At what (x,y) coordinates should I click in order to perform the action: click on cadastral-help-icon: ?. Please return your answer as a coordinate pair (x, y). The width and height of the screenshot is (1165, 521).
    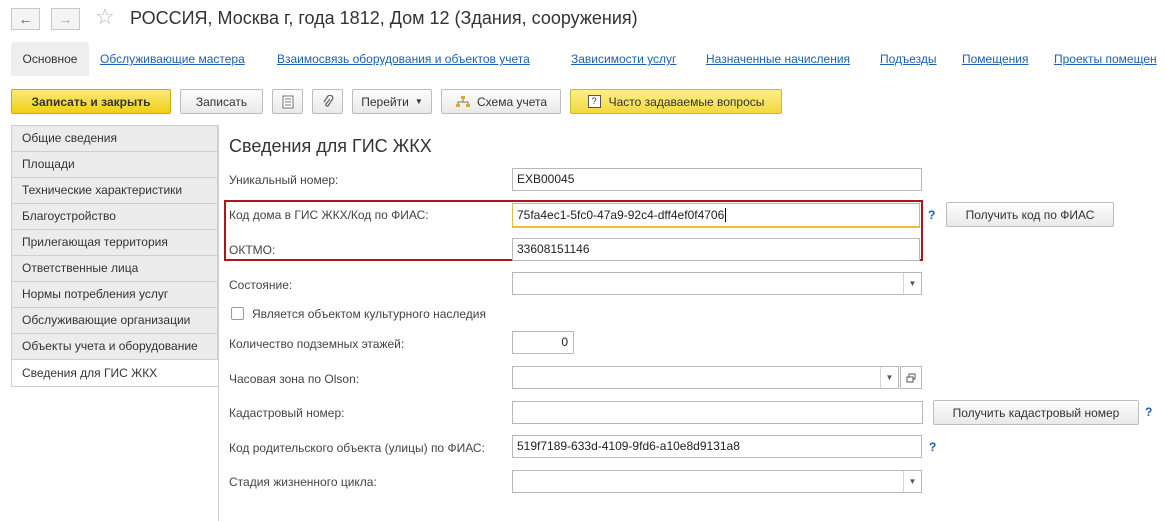
    Looking at the image, I should click on (1148, 412).